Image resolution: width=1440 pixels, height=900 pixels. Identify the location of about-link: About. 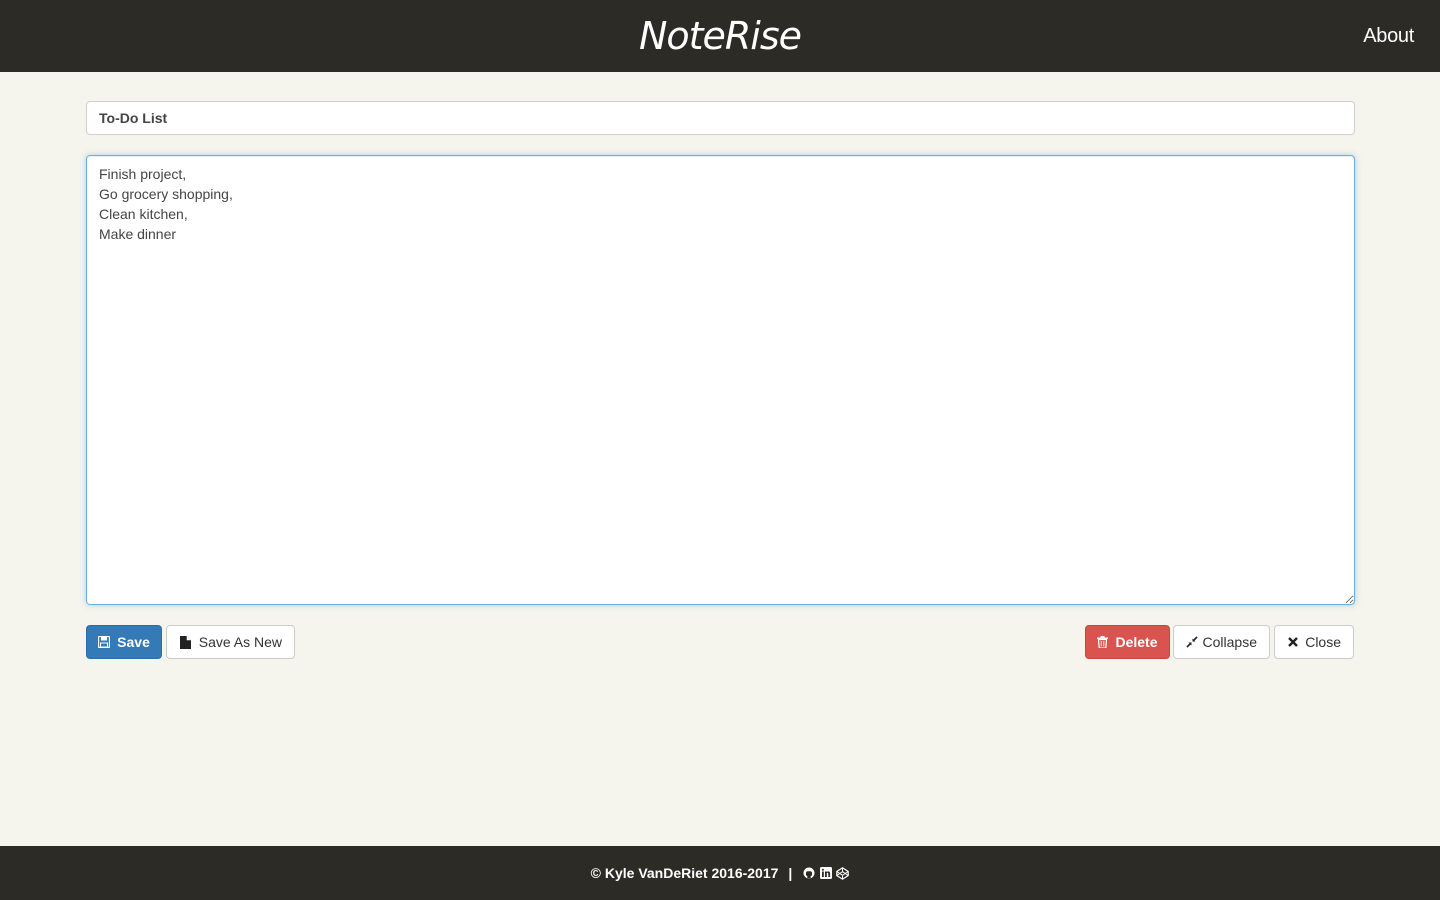
(1388, 36).